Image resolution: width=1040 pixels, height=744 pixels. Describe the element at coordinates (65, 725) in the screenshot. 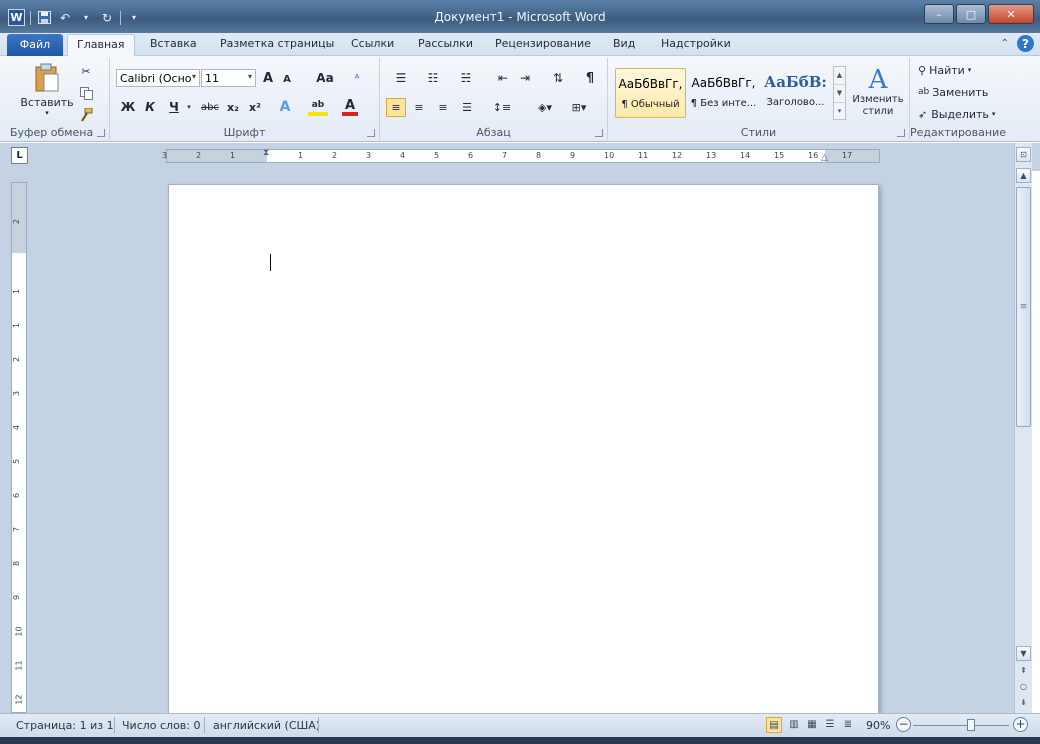

I see `status-page: Страница: 1 из 1` at that location.